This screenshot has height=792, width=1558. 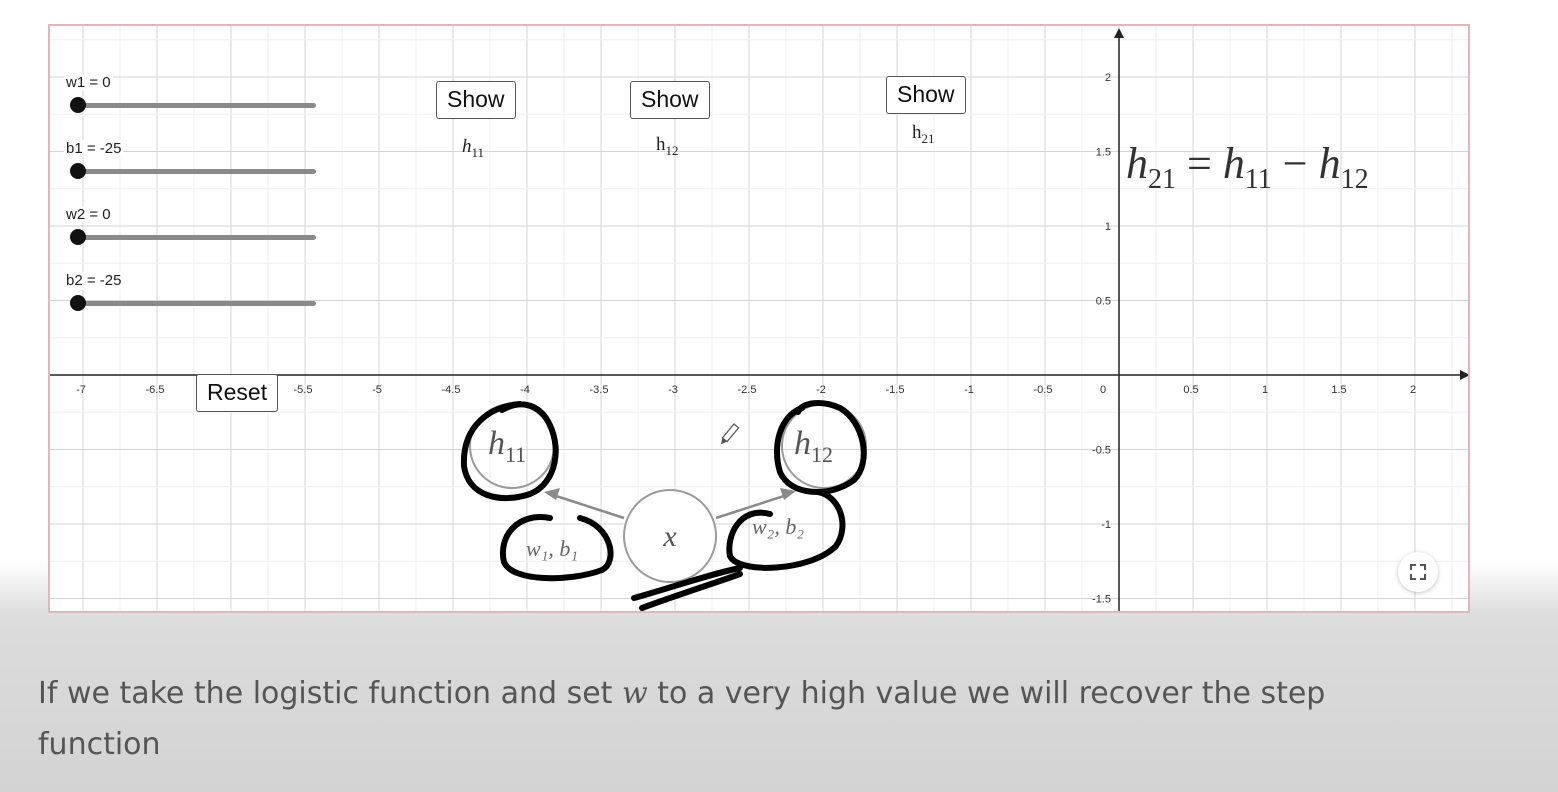 What do you see at coordinates (969, 390) in the screenshot?
I see `x-tick-label: -1` at bounding box center [969, 390].